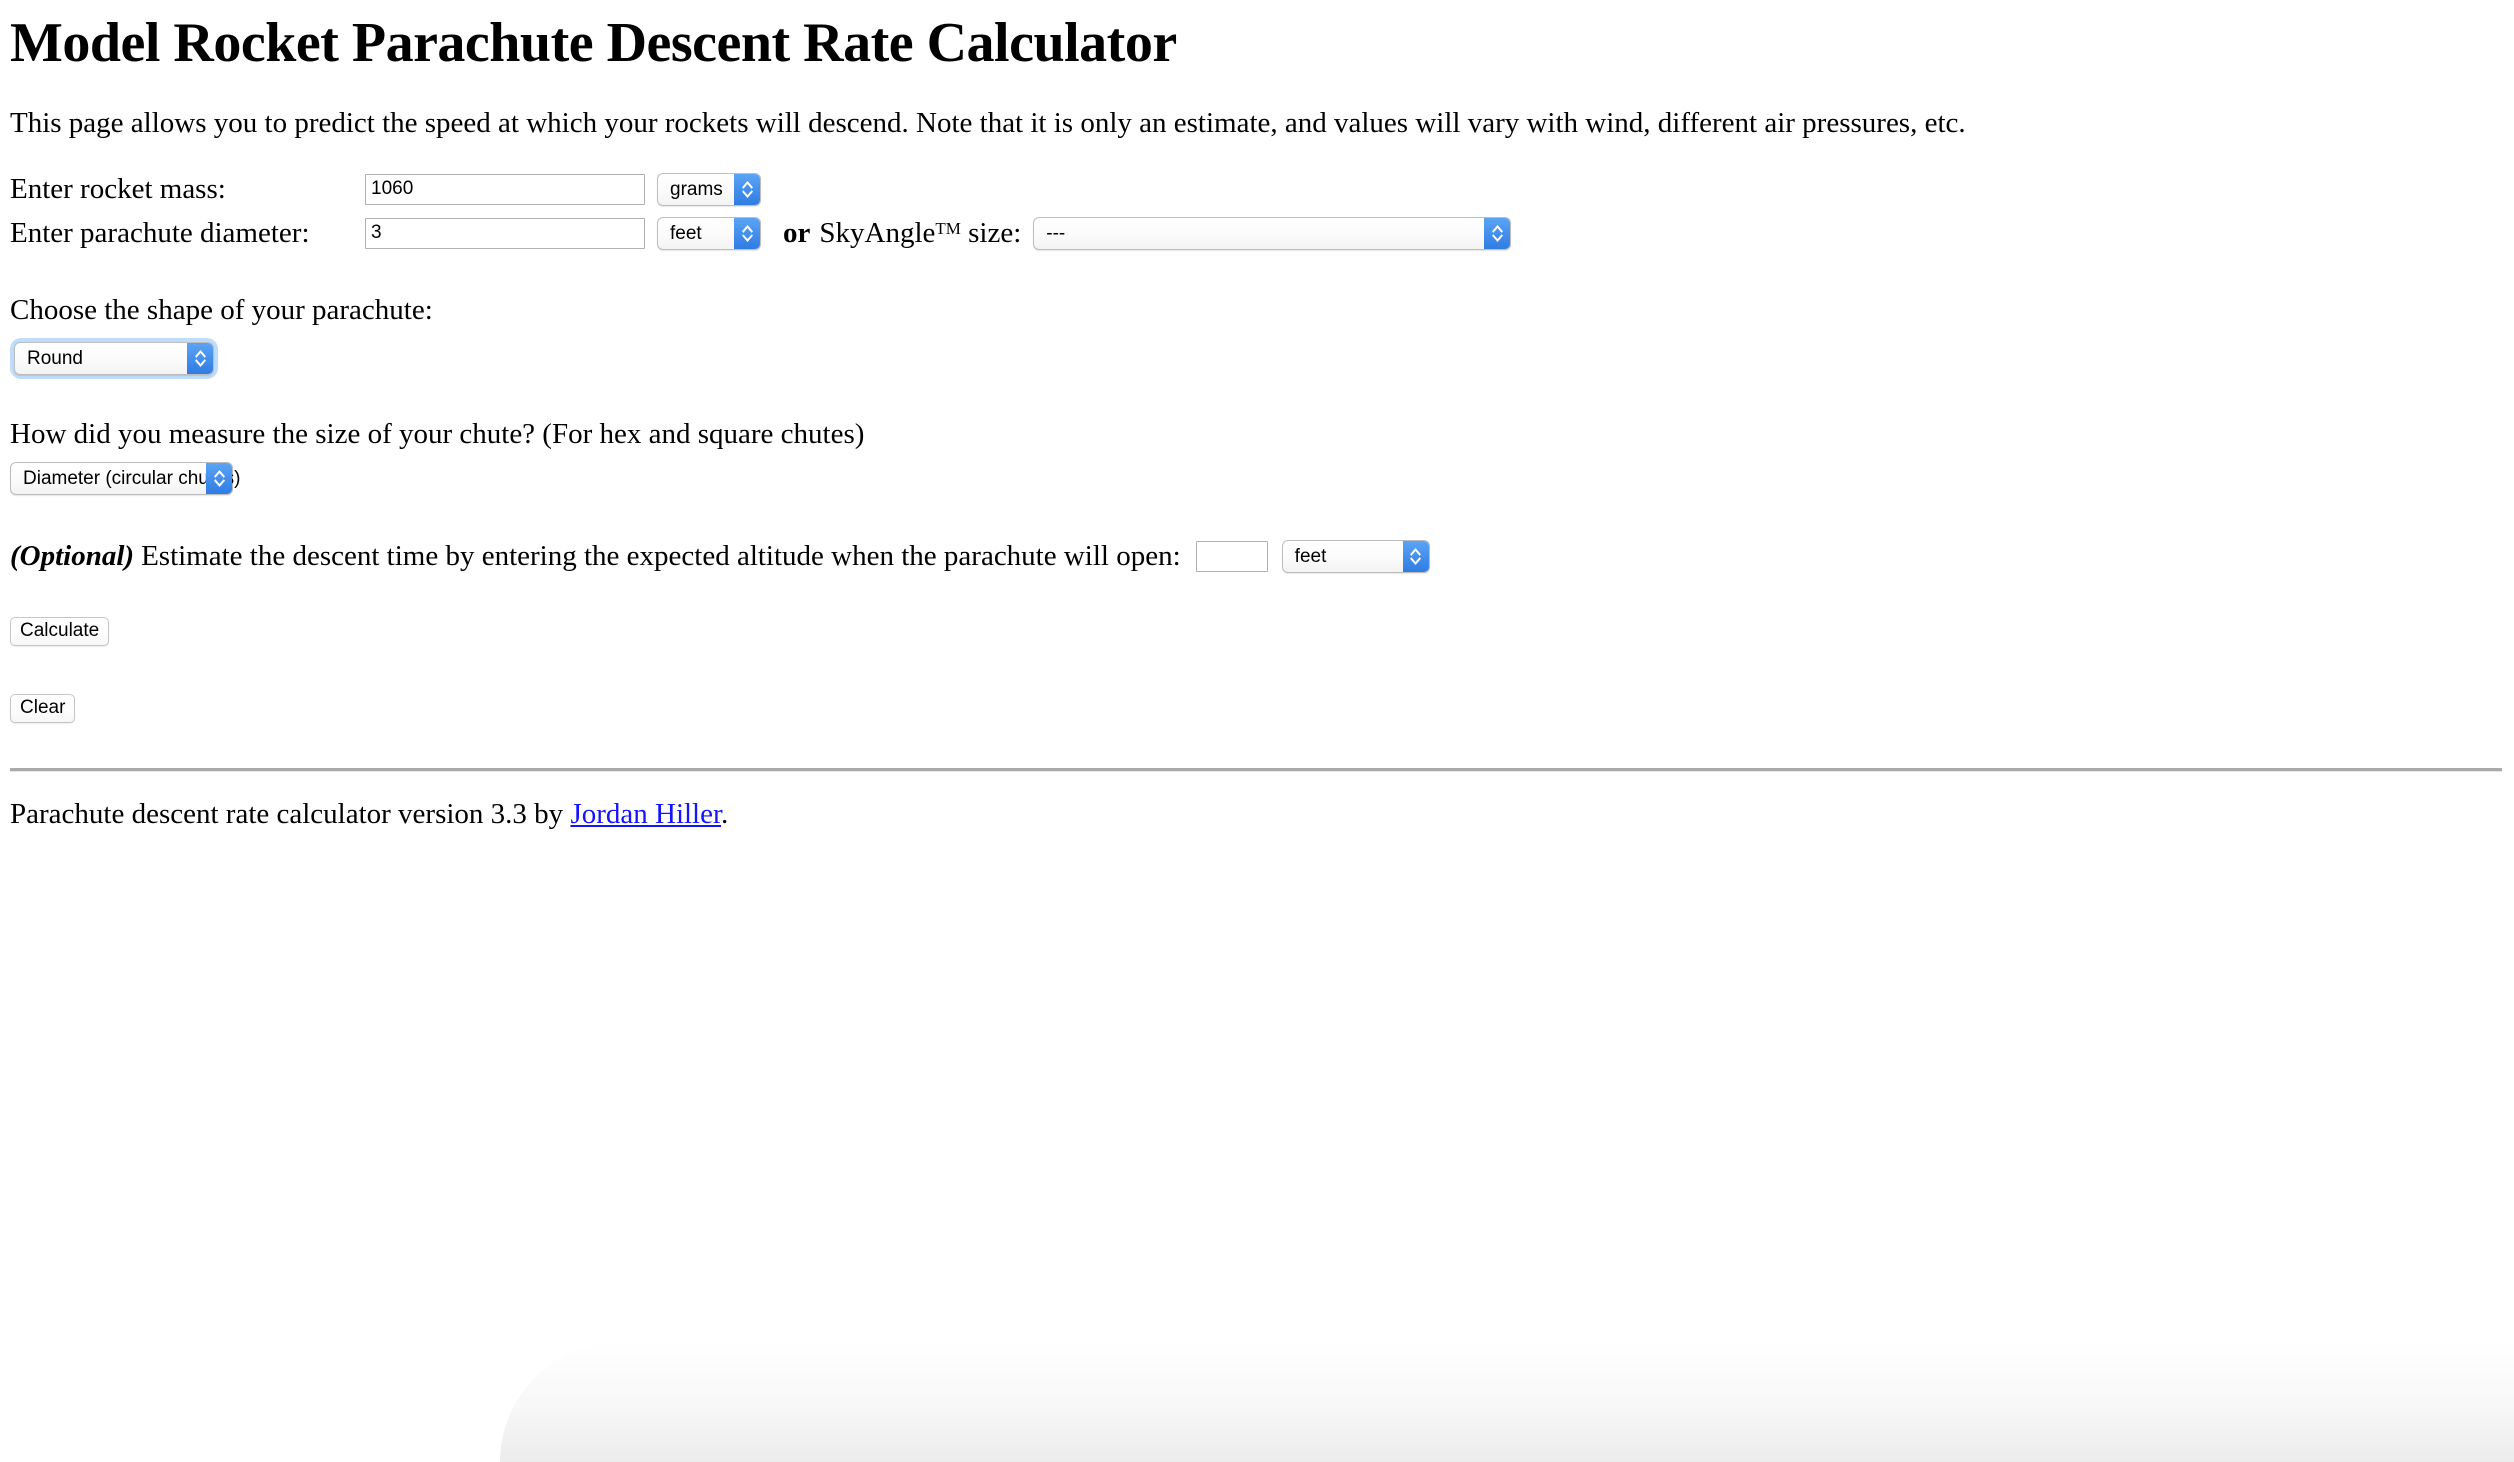 The height and width of the screenshot is (1462, 2514). I want to click on row-rocket-mass: Enter rocket mass: grams, so click(1256, 189).